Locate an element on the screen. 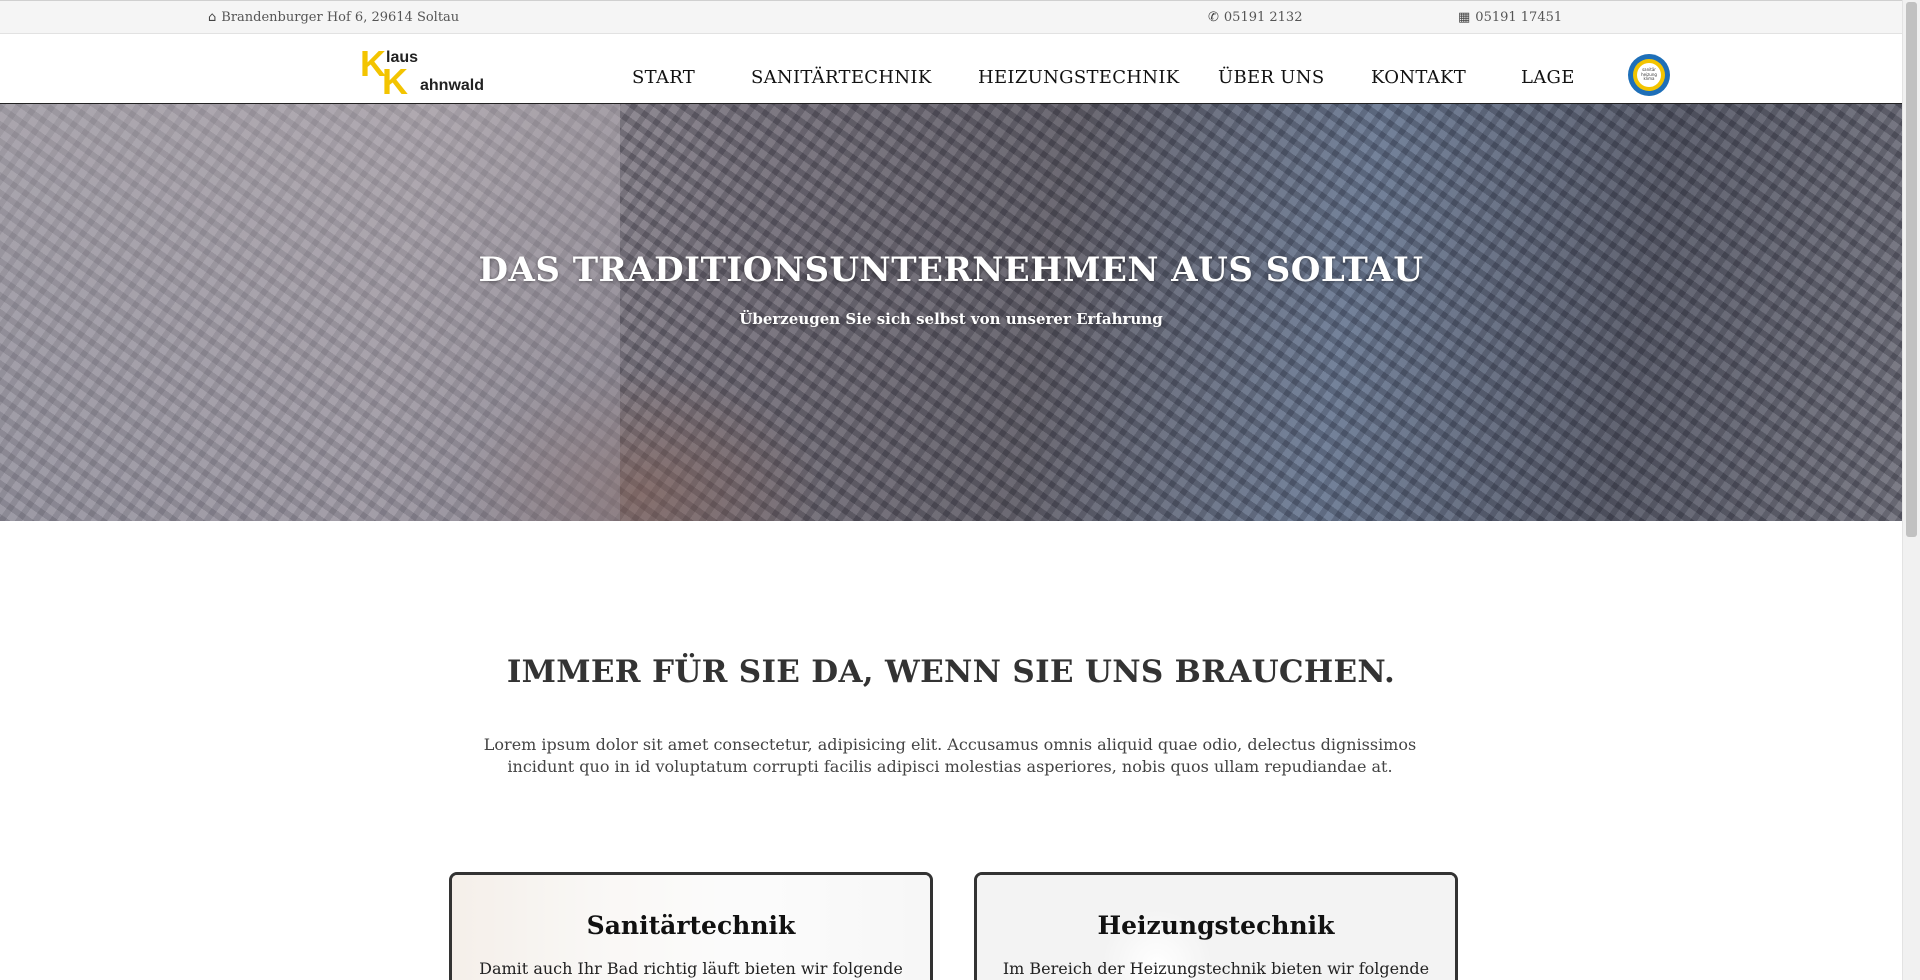  phone-item: ✆ 05191 2132 is located at coordinates (1255, 17).